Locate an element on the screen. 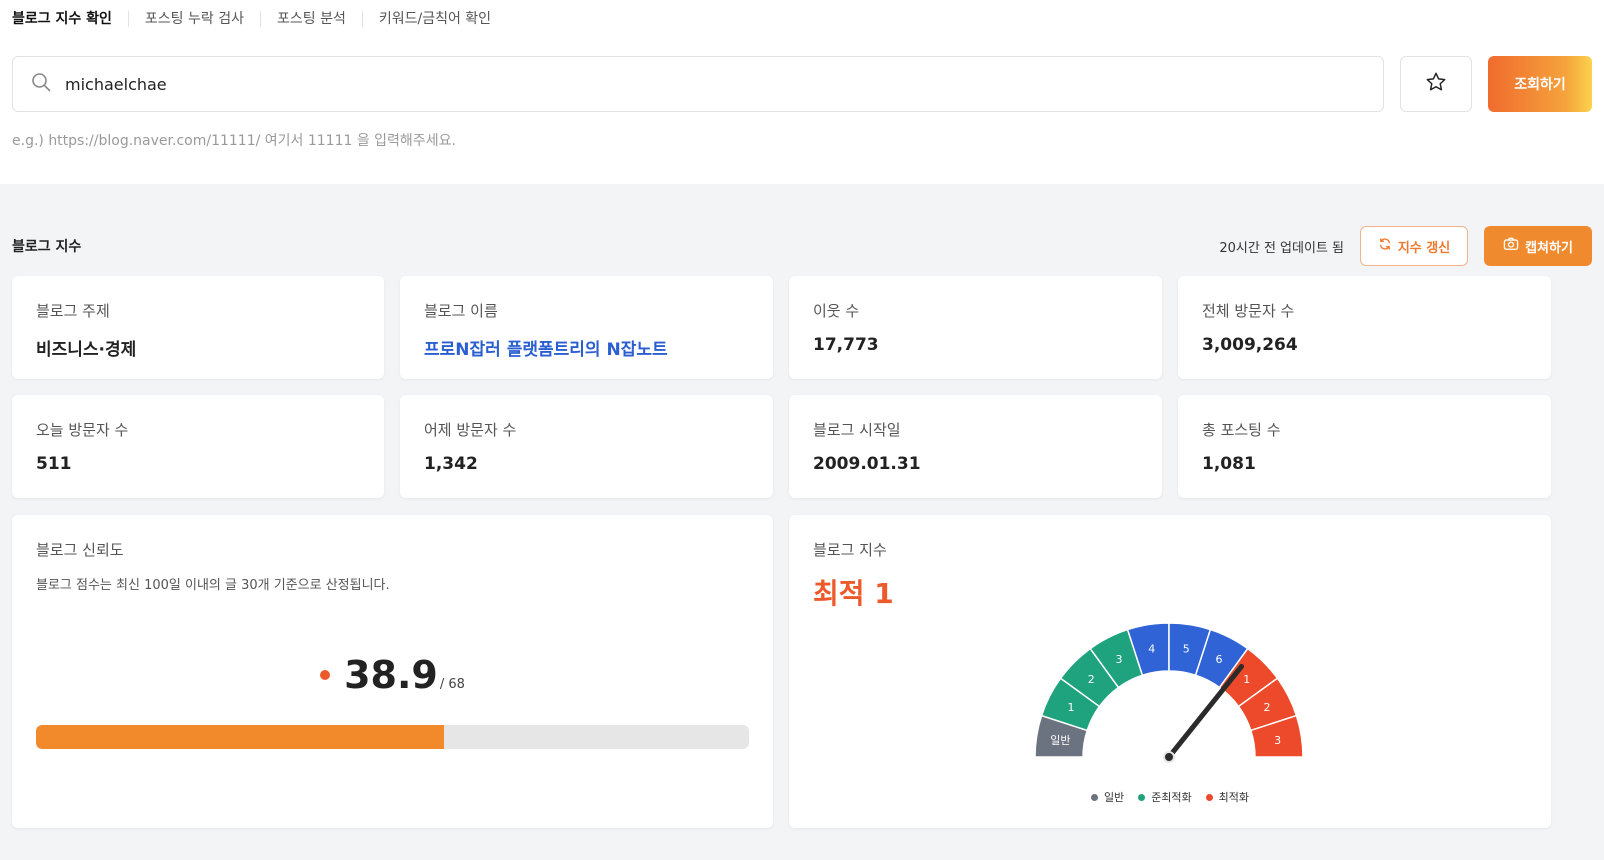  stat-card-today-visitors: 오늘 방문자 수 511 is located at coordinates (198, 446).